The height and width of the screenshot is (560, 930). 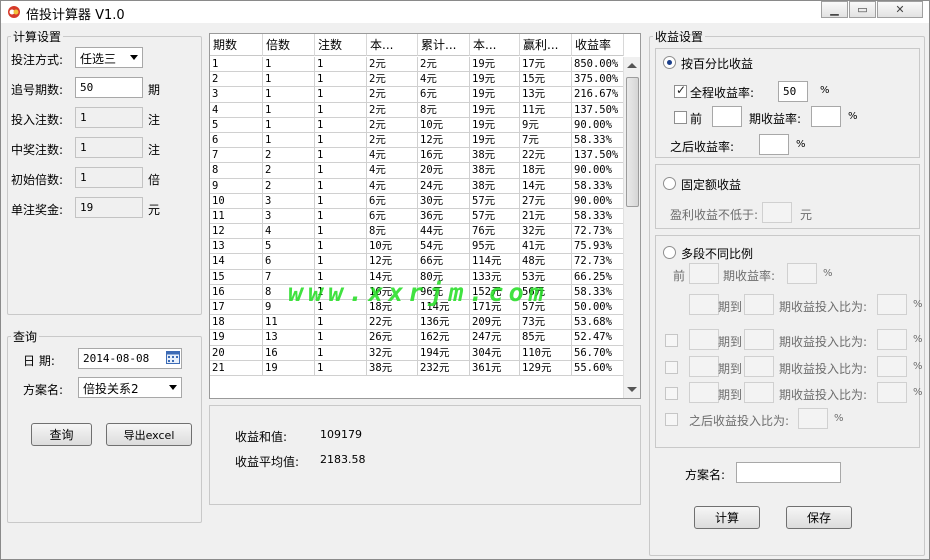 I want to click on table-cell: 18, so click(x=236, y=323).